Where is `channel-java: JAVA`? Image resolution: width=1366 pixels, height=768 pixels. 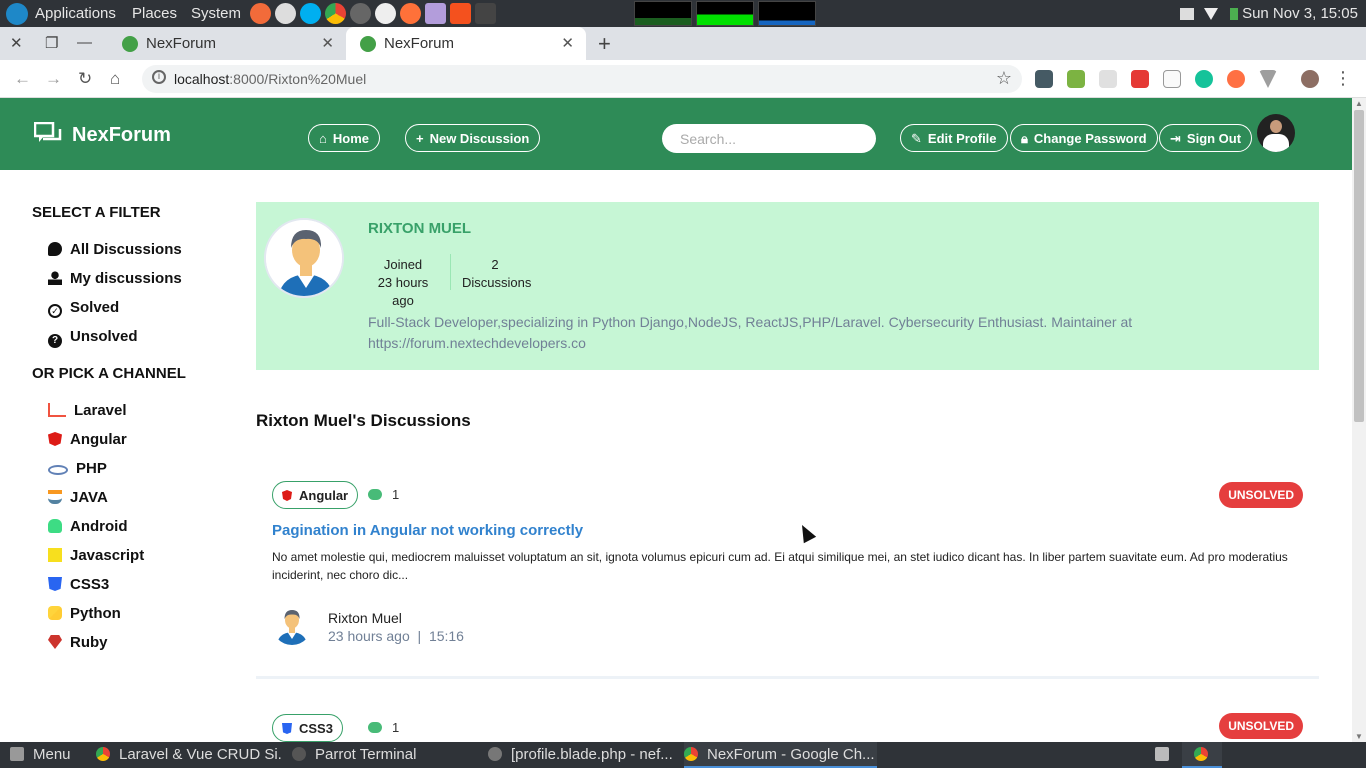 channel-java: JAVA is located at coordinates (78, 497).